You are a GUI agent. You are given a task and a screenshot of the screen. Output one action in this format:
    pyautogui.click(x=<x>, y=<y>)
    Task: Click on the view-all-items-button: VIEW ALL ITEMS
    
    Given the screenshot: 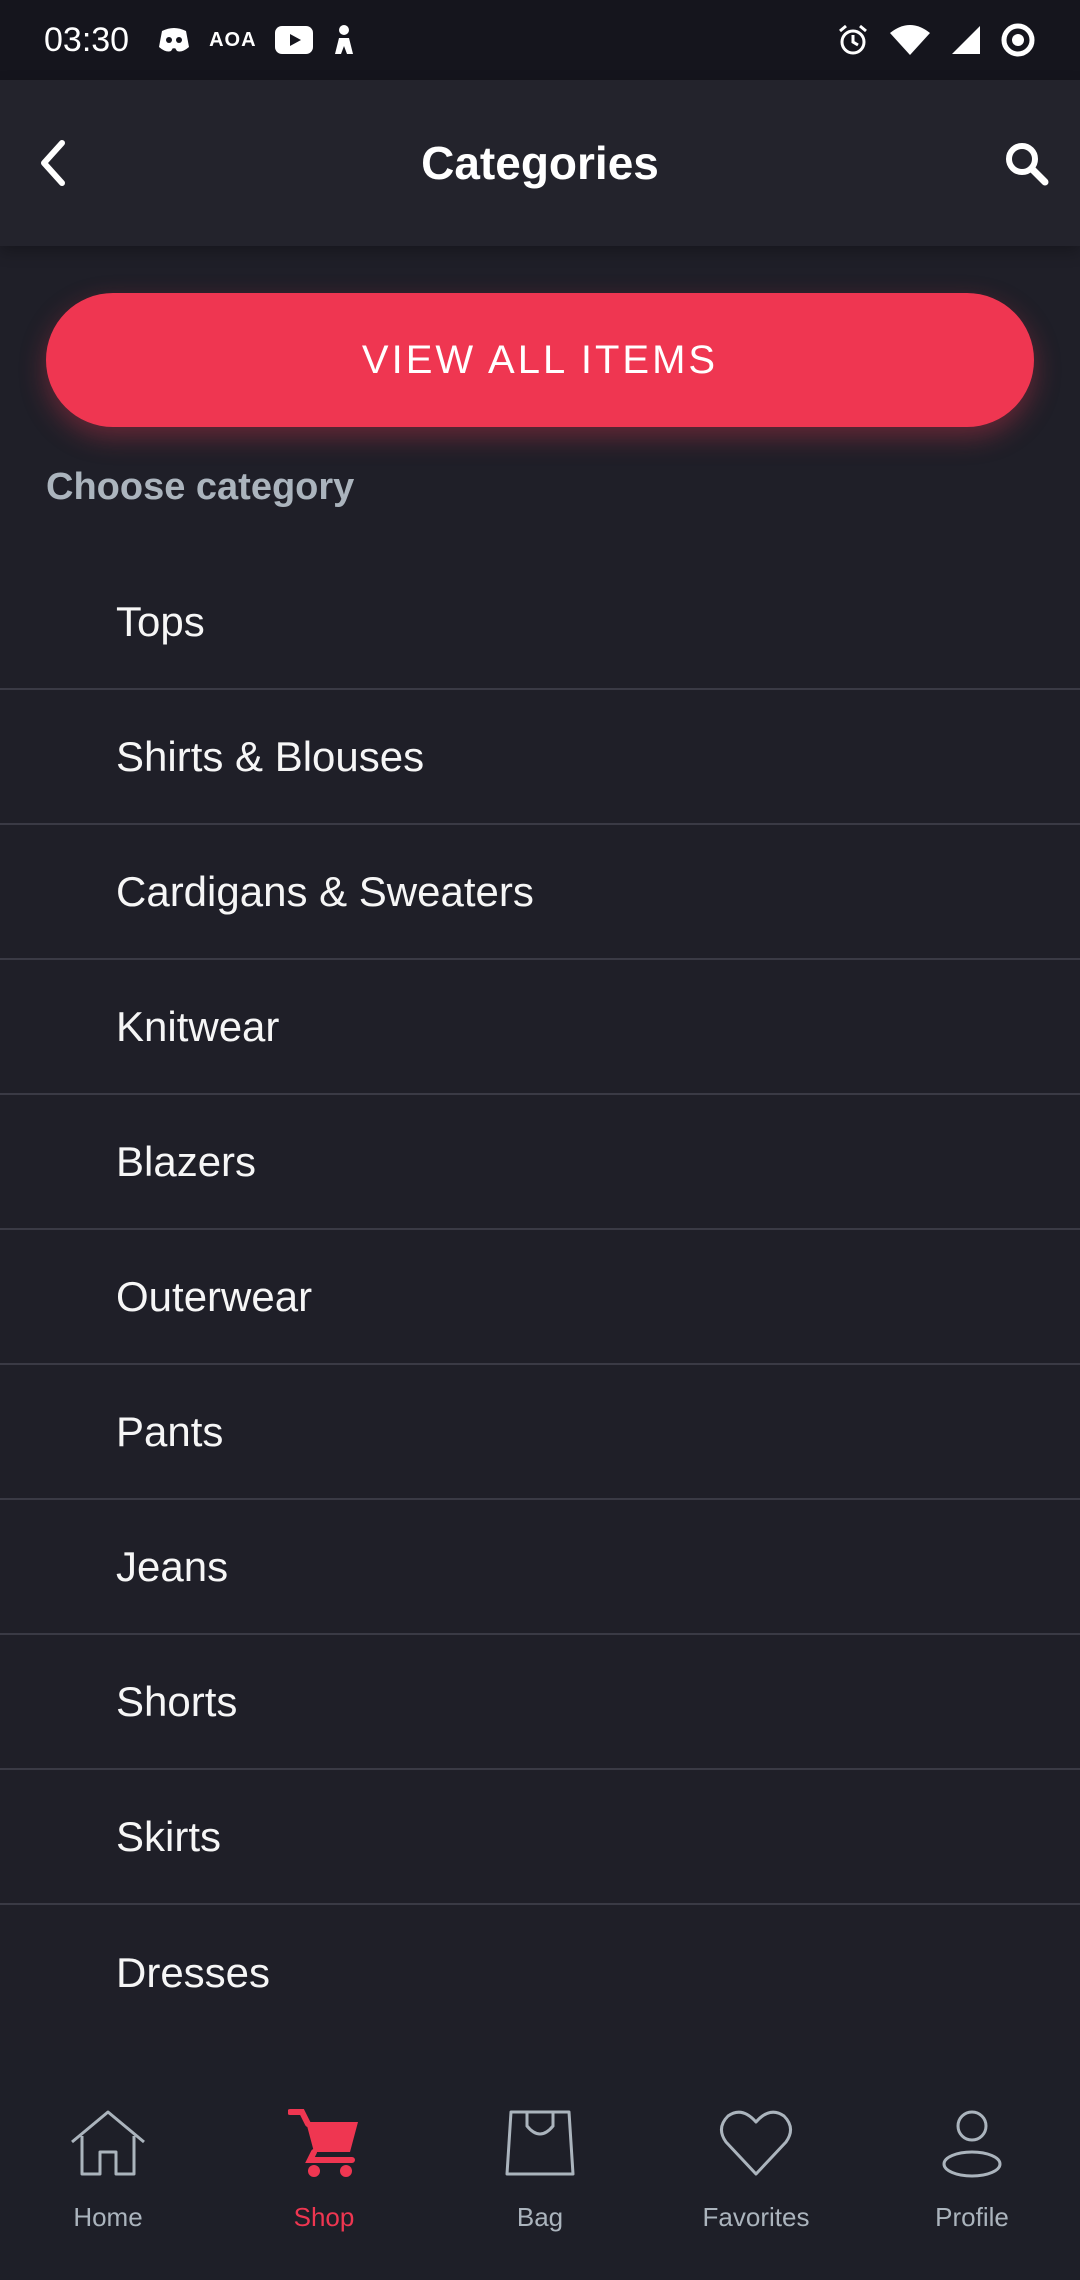 What is the action you would take?
    pyautogui.click(x=540, y=360)
    